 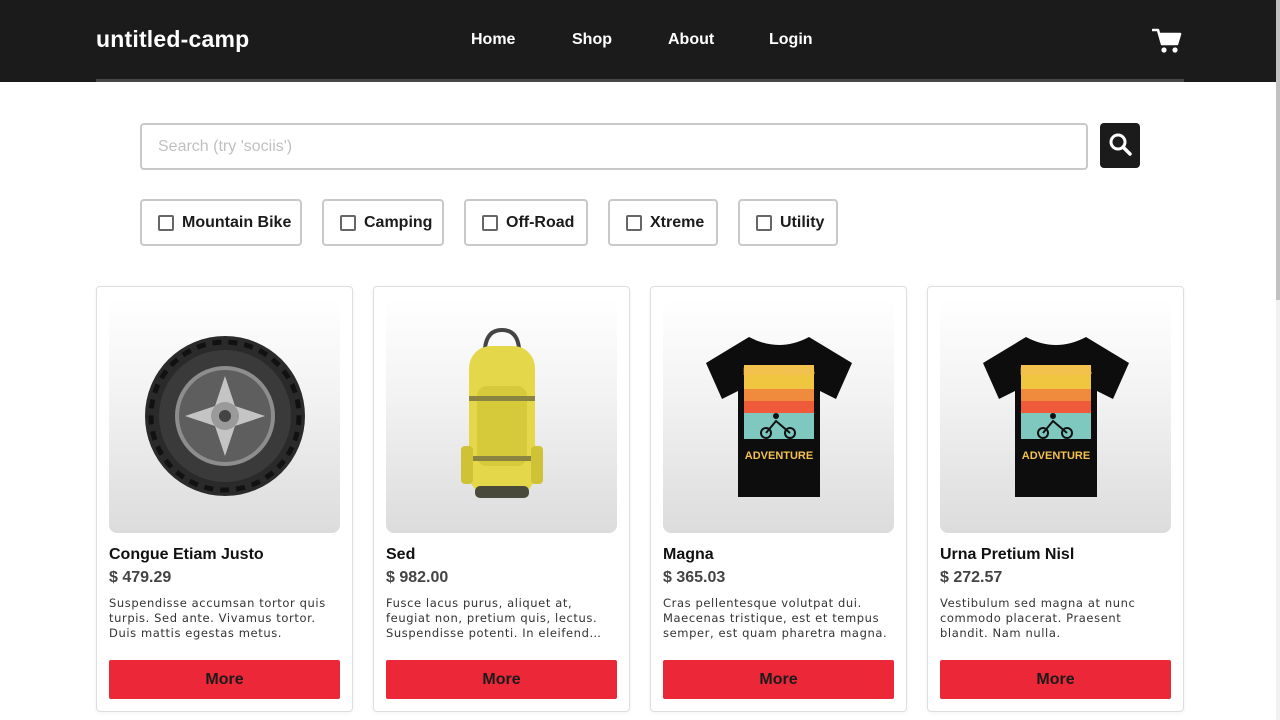 What do you see at coordinates (791, 40) in the screenshot?
I see `nav-login: Login` at bounding box center [791, 40].